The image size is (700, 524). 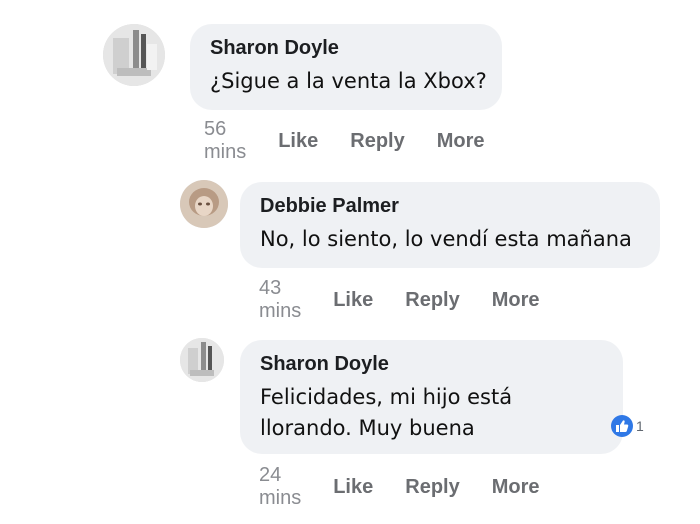 What do you see at coordinates (399, 487) in the screenshot?
I see `comment-actions: 24 mins Like Reply More` at bounding box center [399, 487].